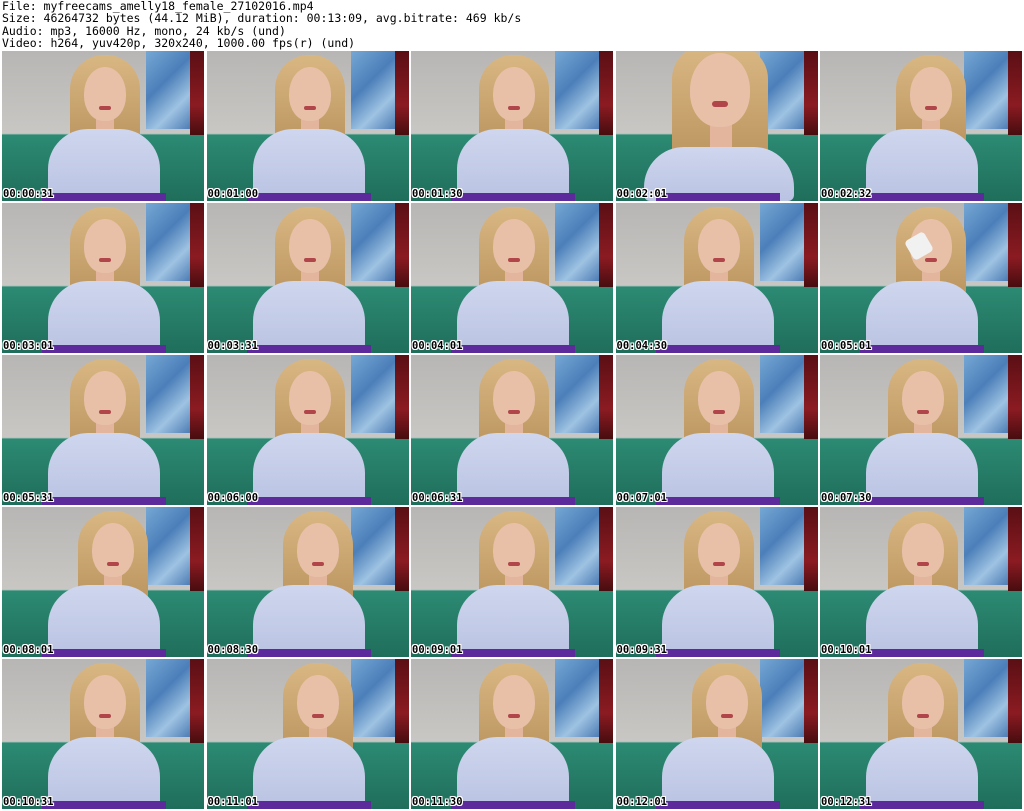 Image resolution: width=1024 pixels, height=811 pixels. What do you see at coordinates (307, 126) in the screenshot?
I see `video-thumbnail: 00:01:00` at bounding box center [307, 126].